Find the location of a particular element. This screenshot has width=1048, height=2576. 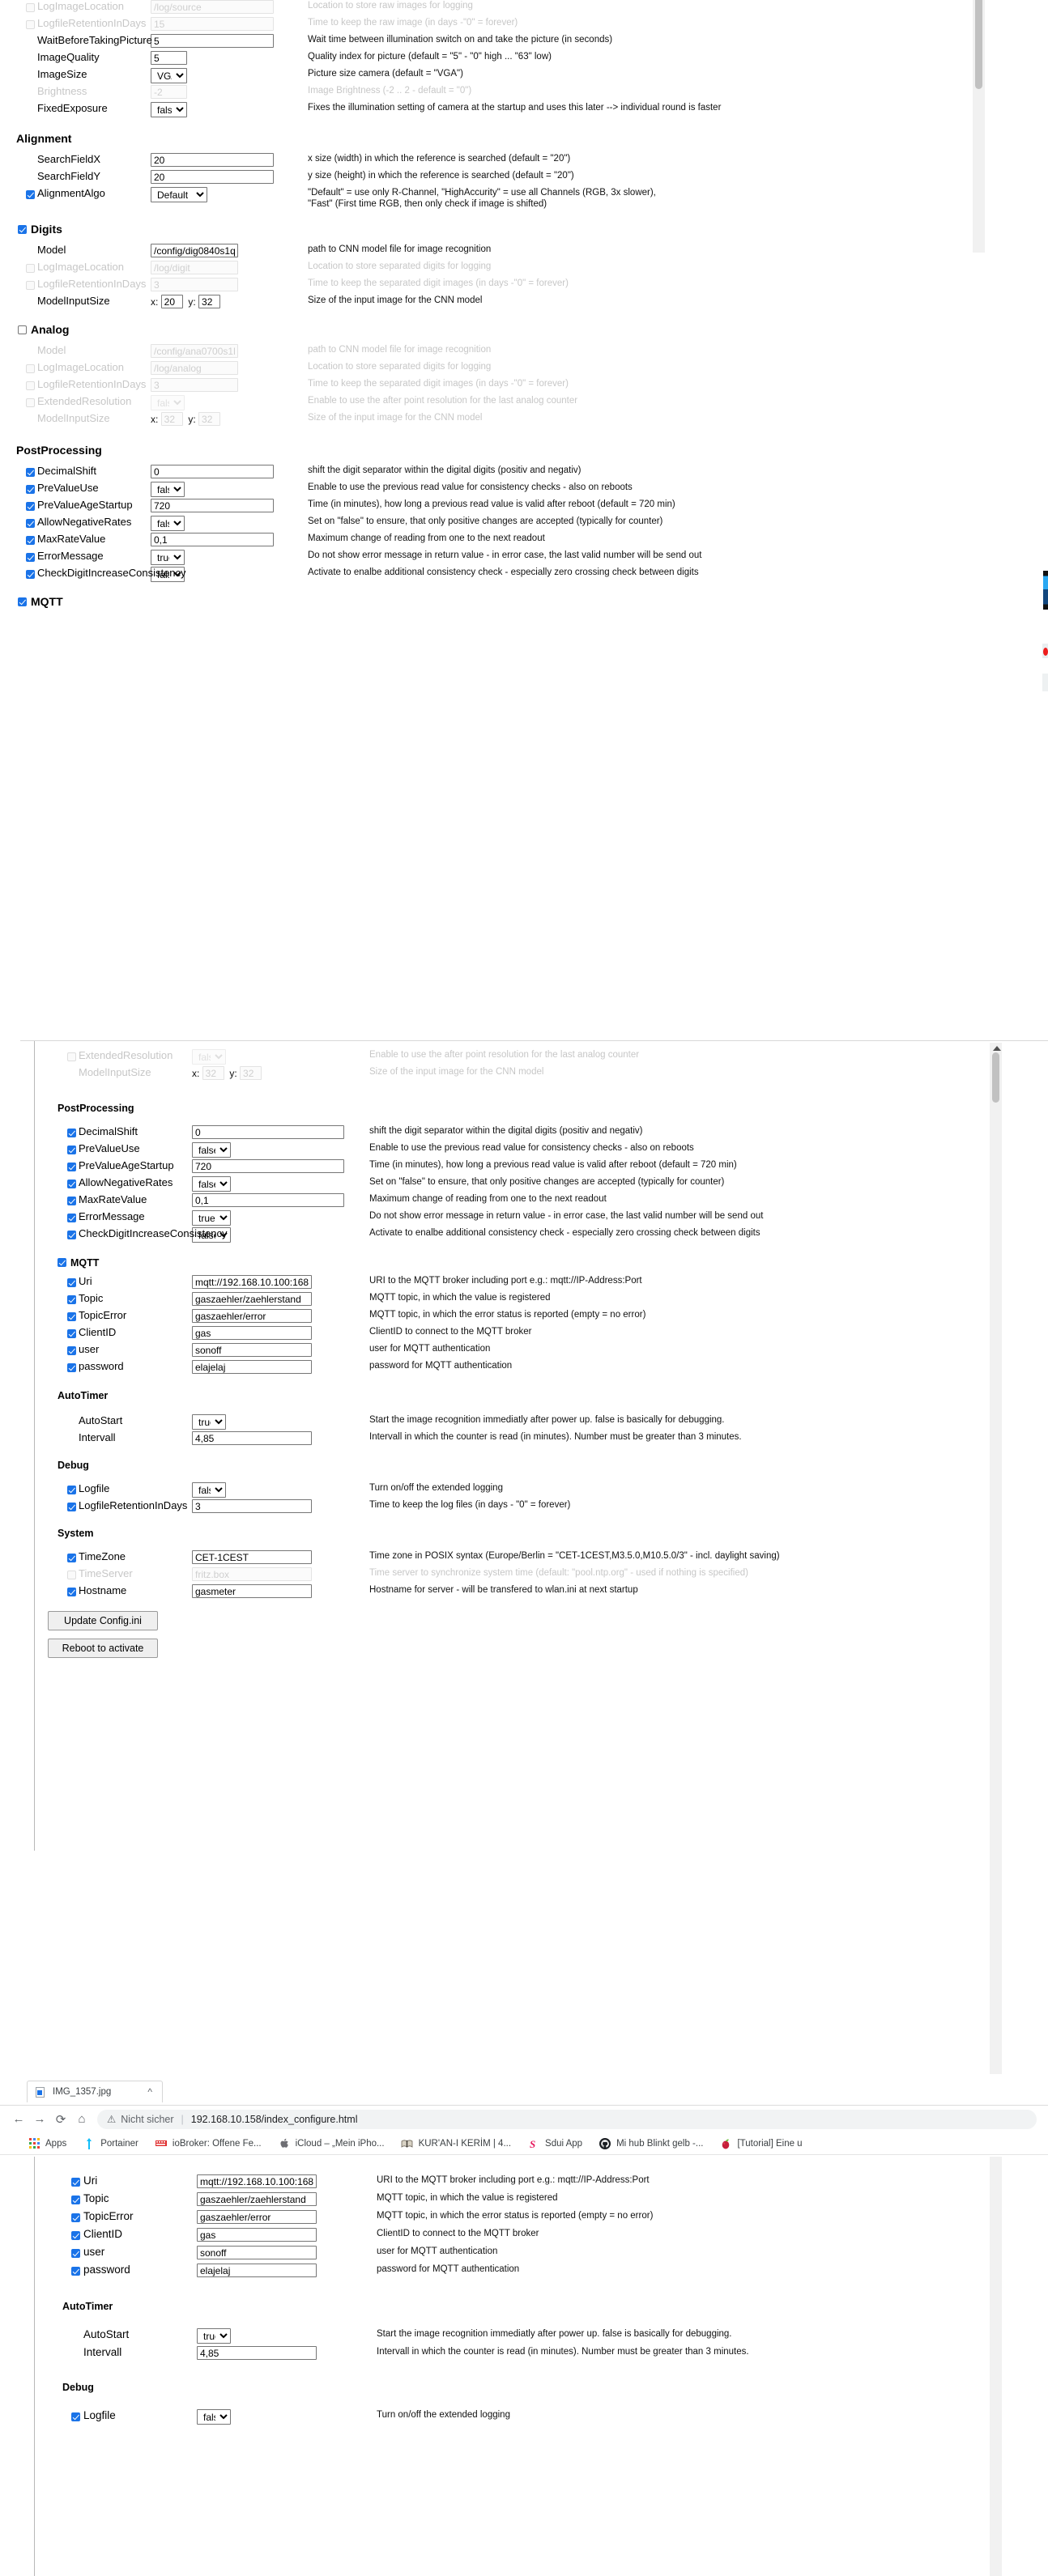

download-item-bar: IMG_1357.jpg ^ is located at coordinates (95, 2091).